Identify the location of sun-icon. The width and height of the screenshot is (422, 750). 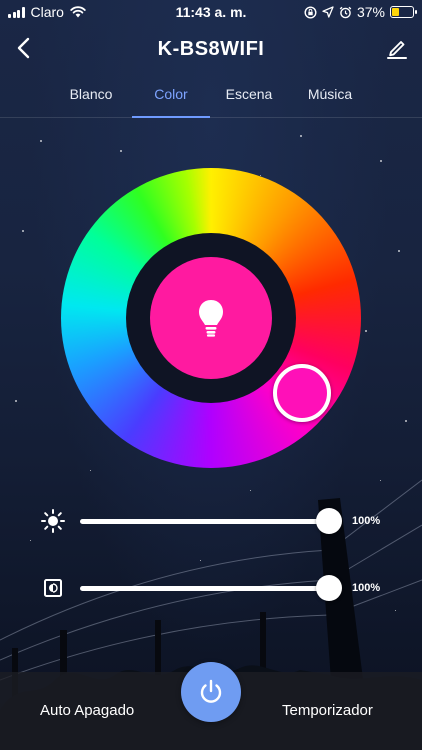
(53, 521).